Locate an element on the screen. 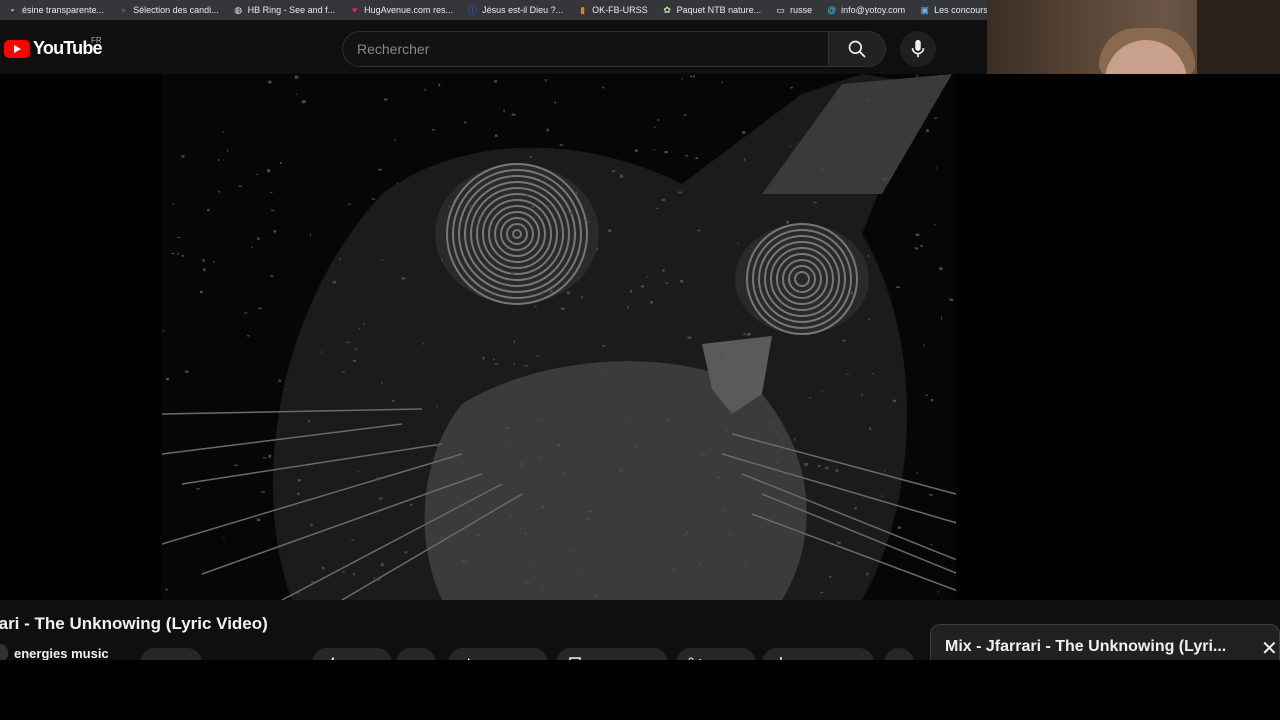  file-icon: ▫ is located at coordinates (123, 10).